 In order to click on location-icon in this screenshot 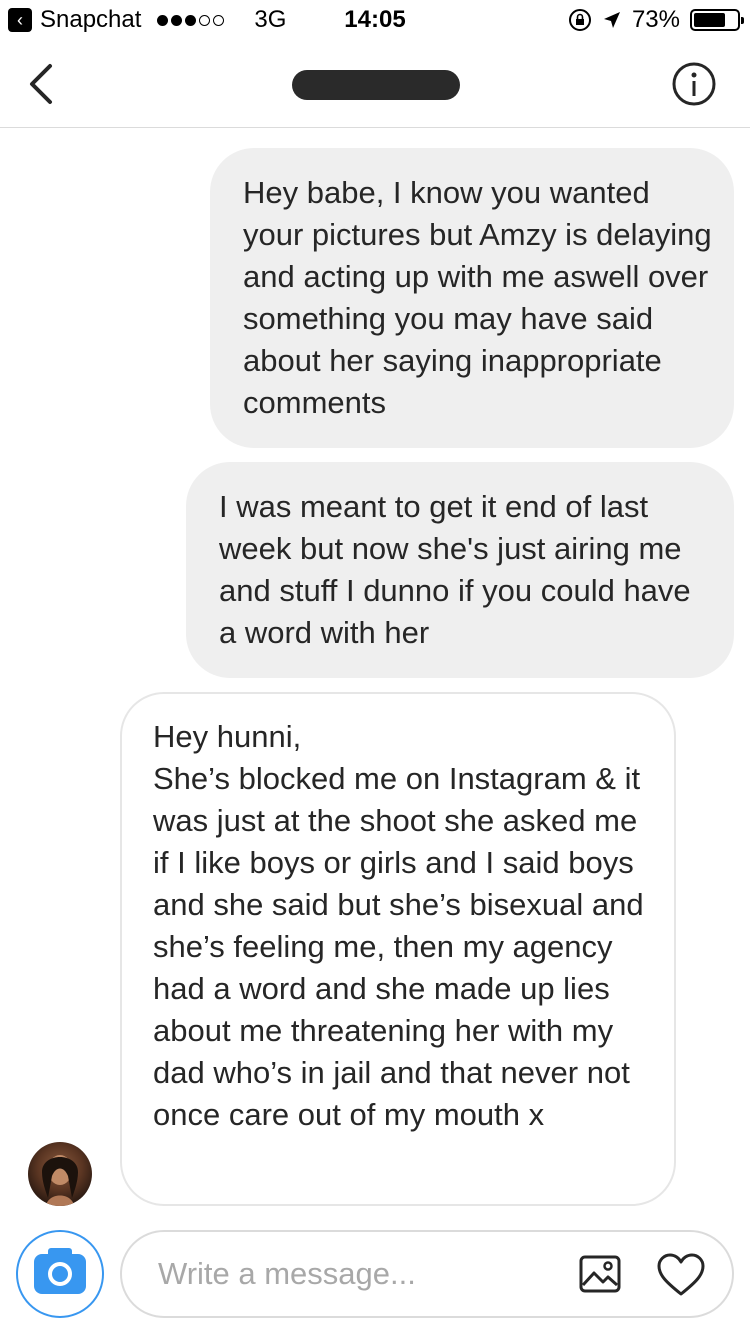, I will do `click(611, 20)`.